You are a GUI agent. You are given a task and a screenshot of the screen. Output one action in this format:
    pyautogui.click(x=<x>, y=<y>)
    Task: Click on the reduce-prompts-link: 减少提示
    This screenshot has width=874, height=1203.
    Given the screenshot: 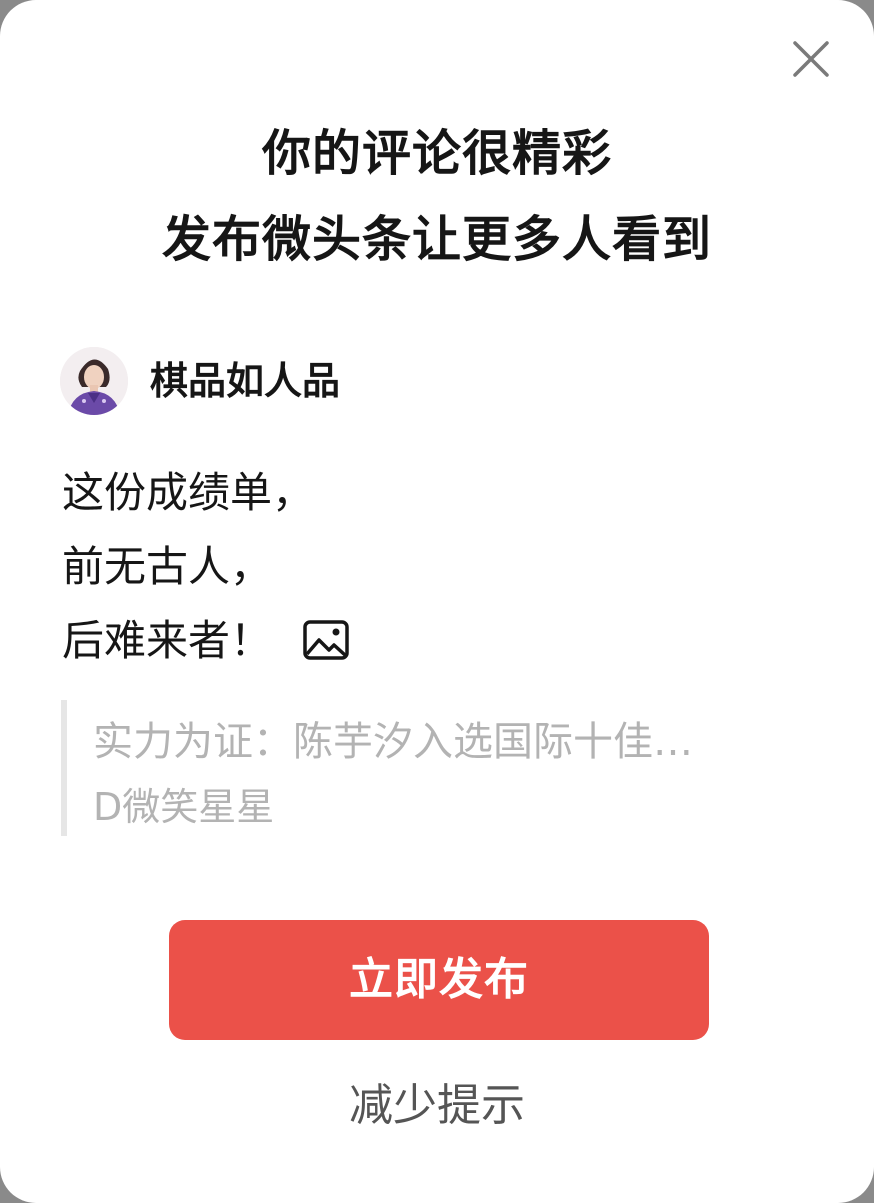 What is the action you would take?
    pyautogui.click(x=437, y=1106)
    